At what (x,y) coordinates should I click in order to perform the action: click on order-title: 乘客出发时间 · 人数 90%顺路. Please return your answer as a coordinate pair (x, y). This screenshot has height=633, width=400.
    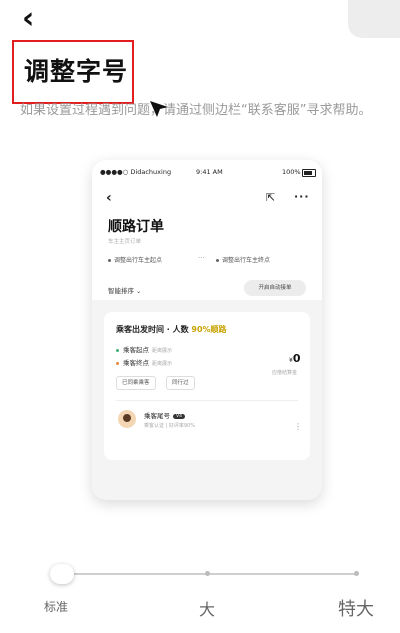
    Looking at the image, I should click on (171, 329).